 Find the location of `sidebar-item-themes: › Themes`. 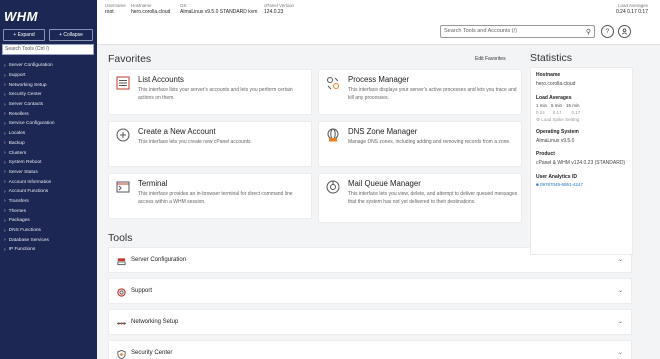

sidebar-item-themes: › Themes is located at coordinates (48, 211).